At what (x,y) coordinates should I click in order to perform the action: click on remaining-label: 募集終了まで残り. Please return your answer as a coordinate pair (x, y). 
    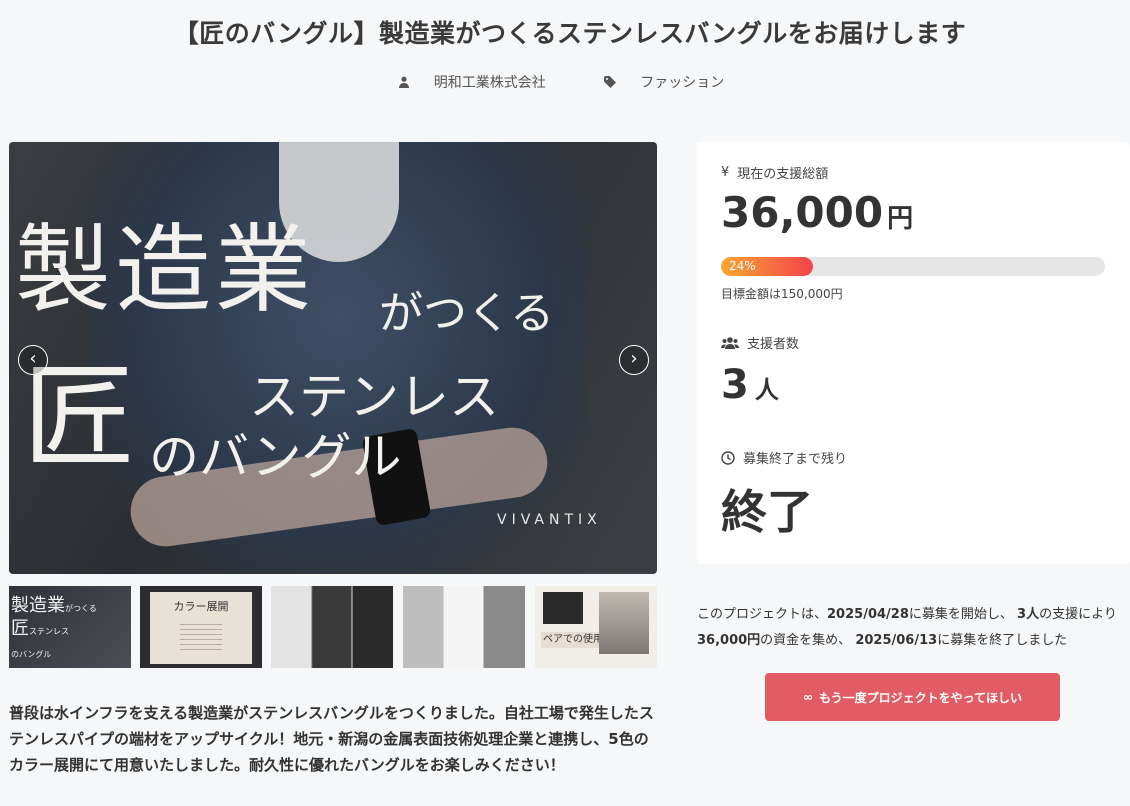
    Looking at the image, I should click on (795, 459).